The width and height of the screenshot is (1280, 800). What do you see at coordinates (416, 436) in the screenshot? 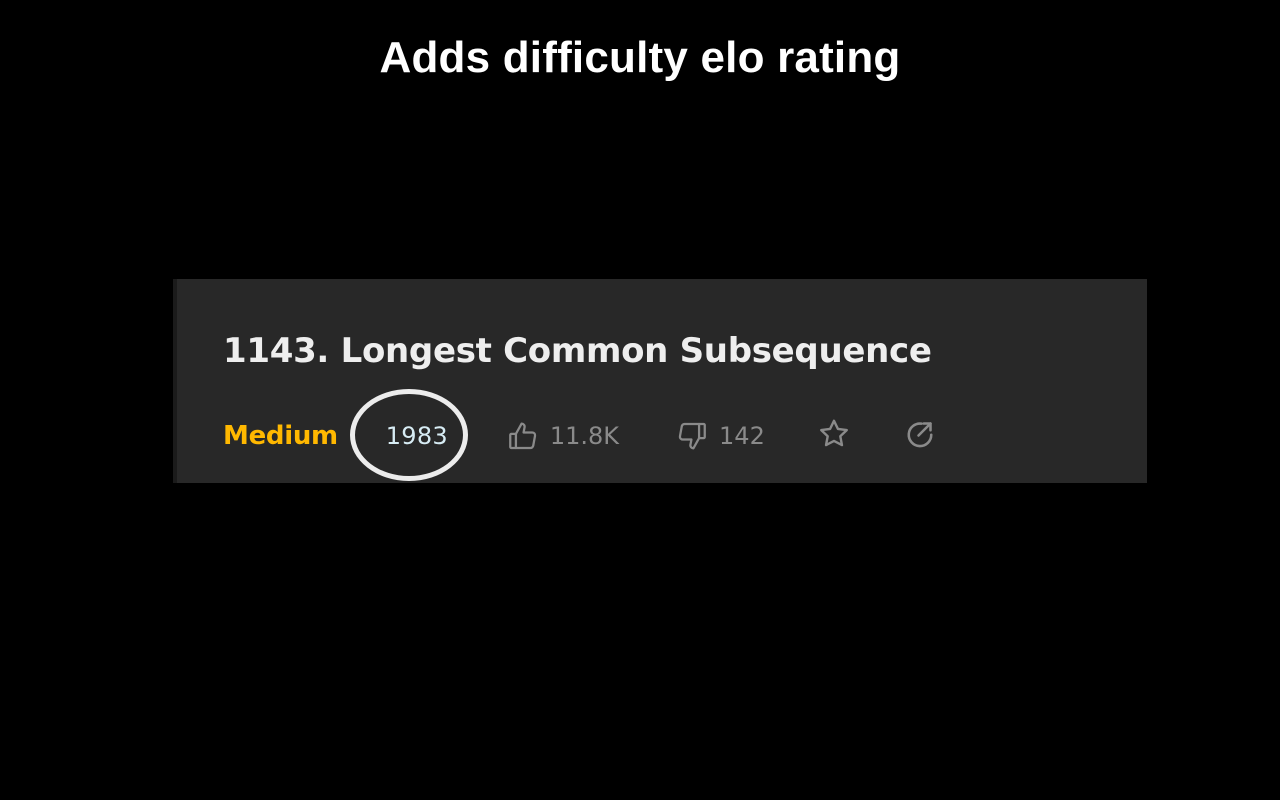
I see `elo-rating: 1983` at bounding box center [416, 436].